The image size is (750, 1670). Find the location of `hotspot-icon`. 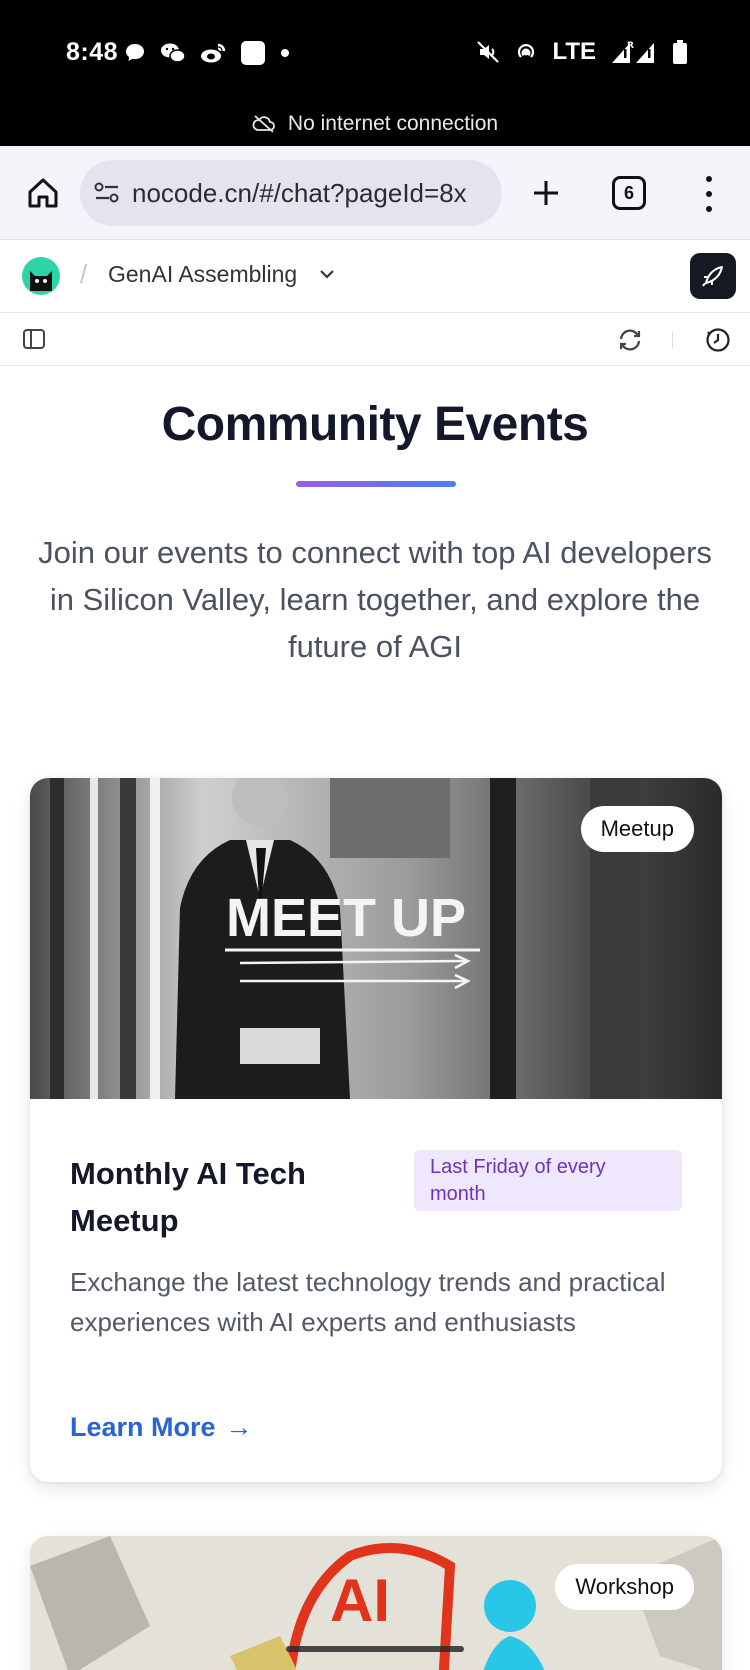

hotspot-icon is located at coordinates (526, 51).